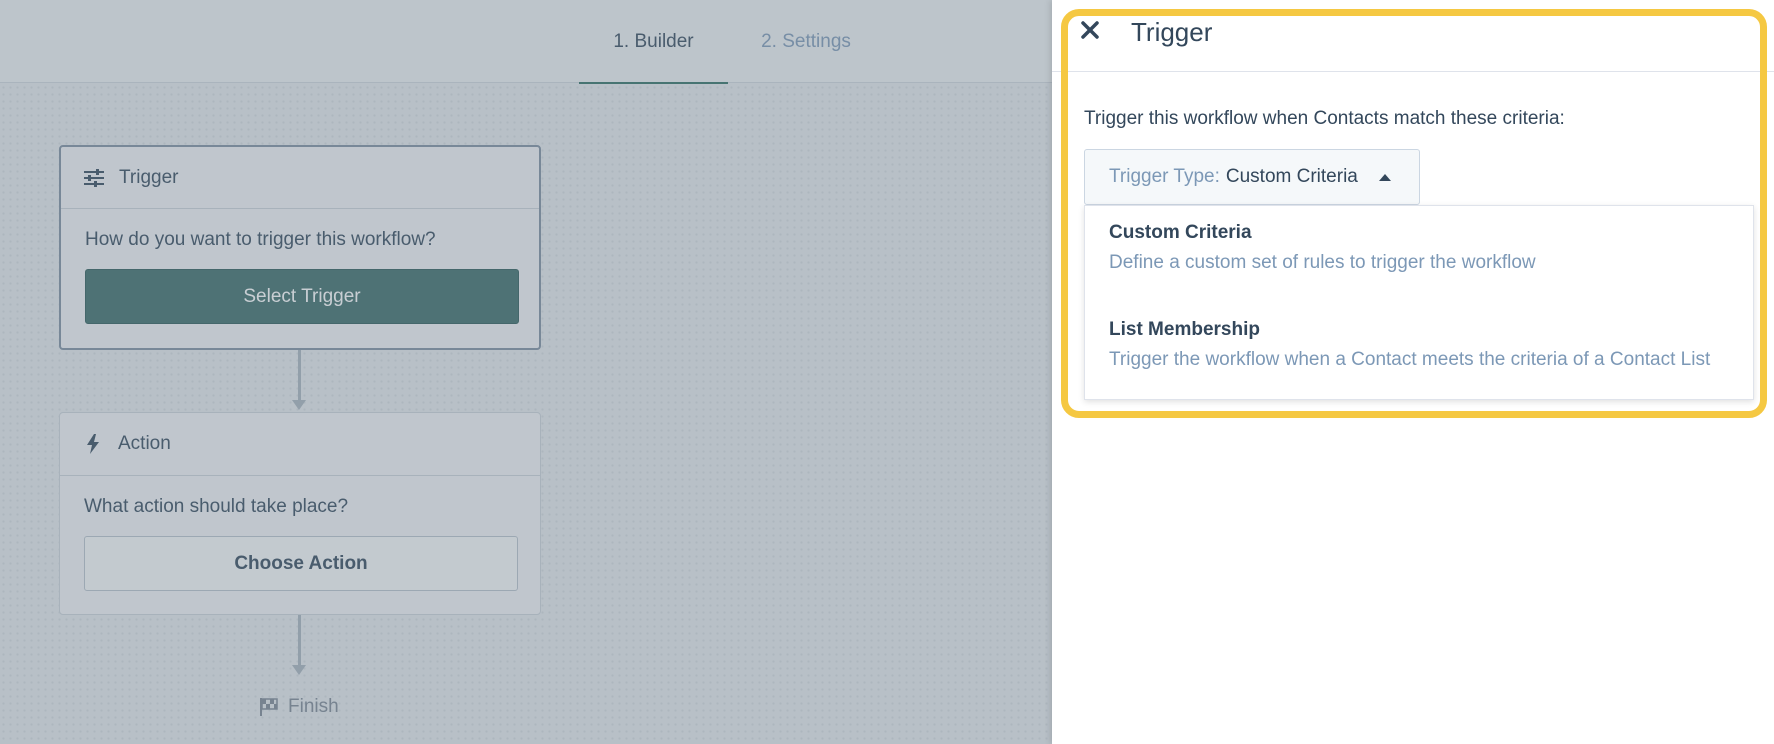 Image resolution: width=1774 pixels, height=744 pixels. Describe the element at coordinates (1091, 31) in the screenshot. I see `close-icon` at that location.